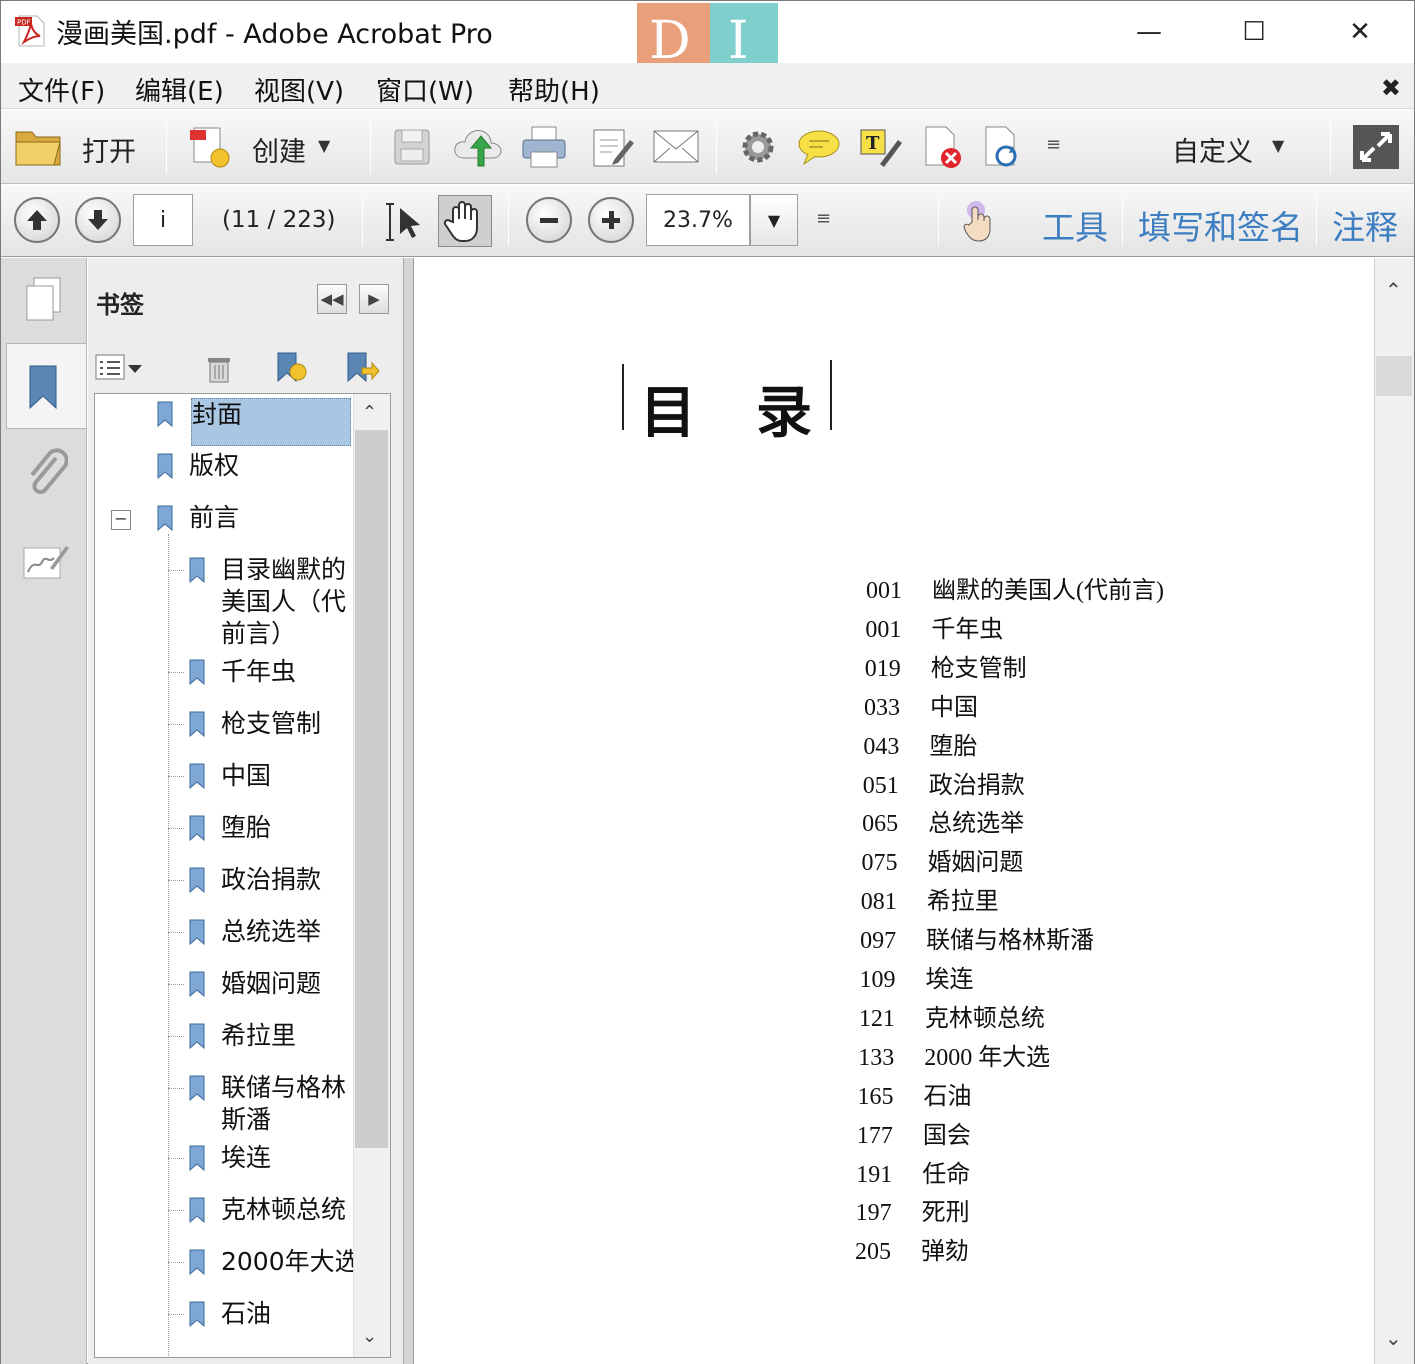  What do you see at coordinates (1365, 225) in the screenshot?
I see `comment-panel-link: 注释` at bounding box center [1365, 225].